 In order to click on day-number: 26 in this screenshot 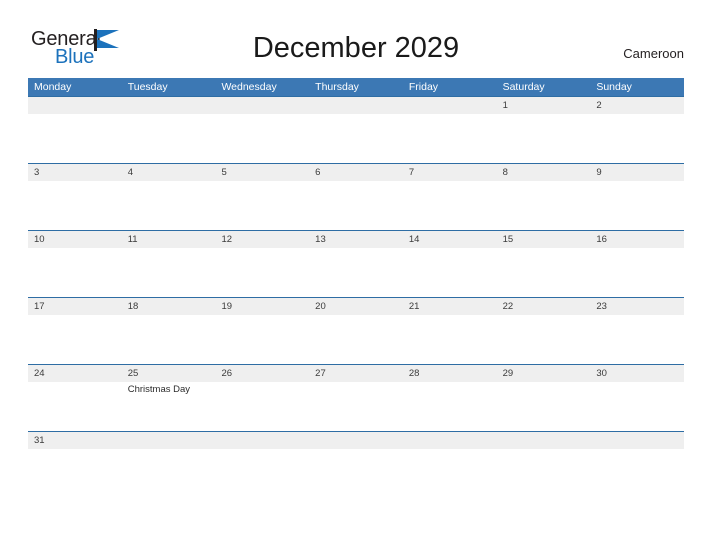, I will do `click(262, 373)`.